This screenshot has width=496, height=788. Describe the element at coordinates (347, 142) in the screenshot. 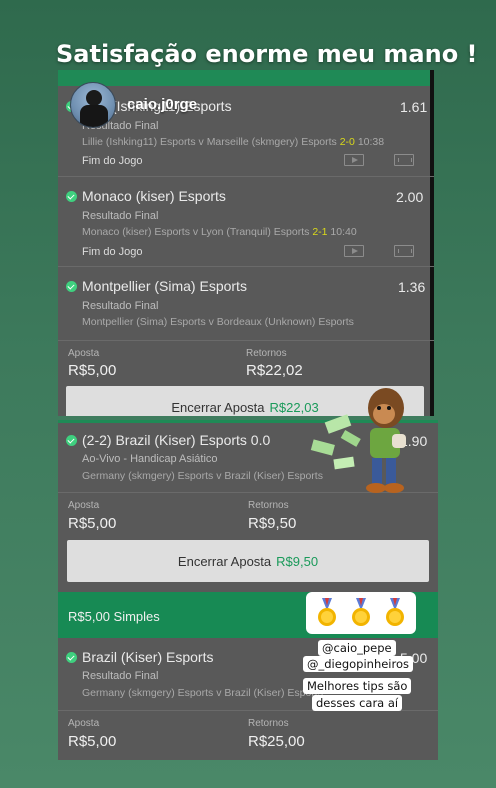

I see `fixture-score: 2-0` at that location.